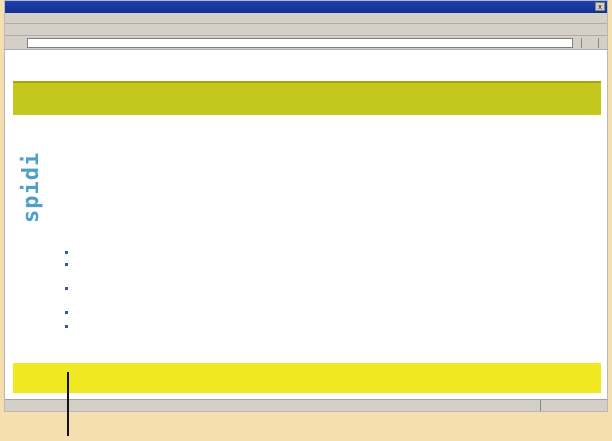  Describe the element at coordinates (307, 378) in the screenshot. I see `bottom-banner` at that location.